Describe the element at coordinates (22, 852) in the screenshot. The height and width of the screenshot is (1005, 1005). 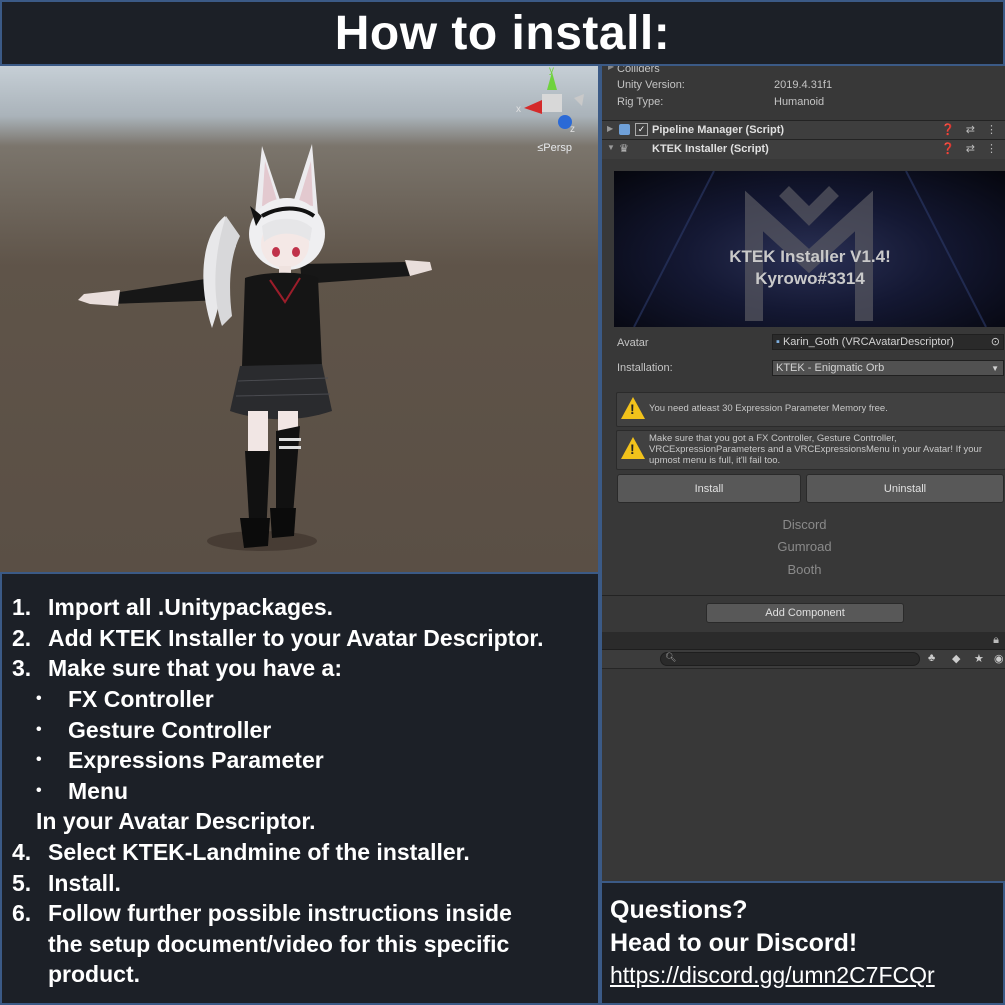
I see `step-number: 4.` at that location.